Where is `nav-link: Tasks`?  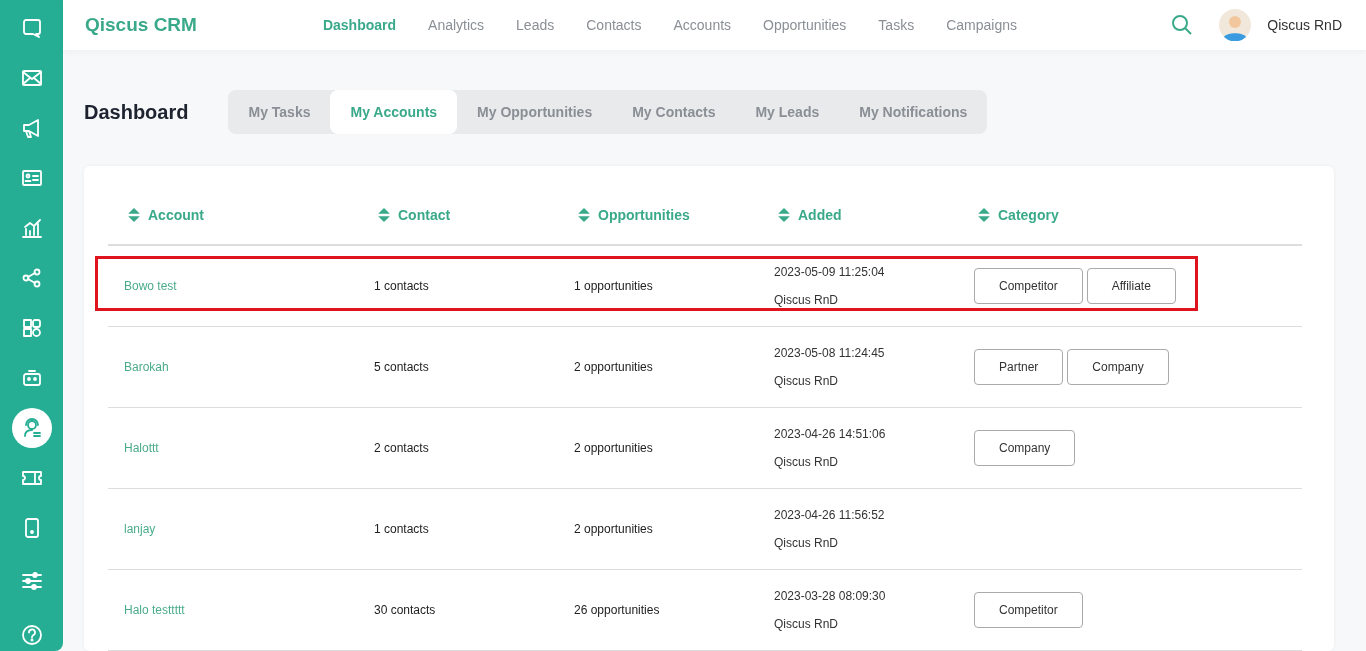 nav-link: Tasks is located at coordinates (896, 25).